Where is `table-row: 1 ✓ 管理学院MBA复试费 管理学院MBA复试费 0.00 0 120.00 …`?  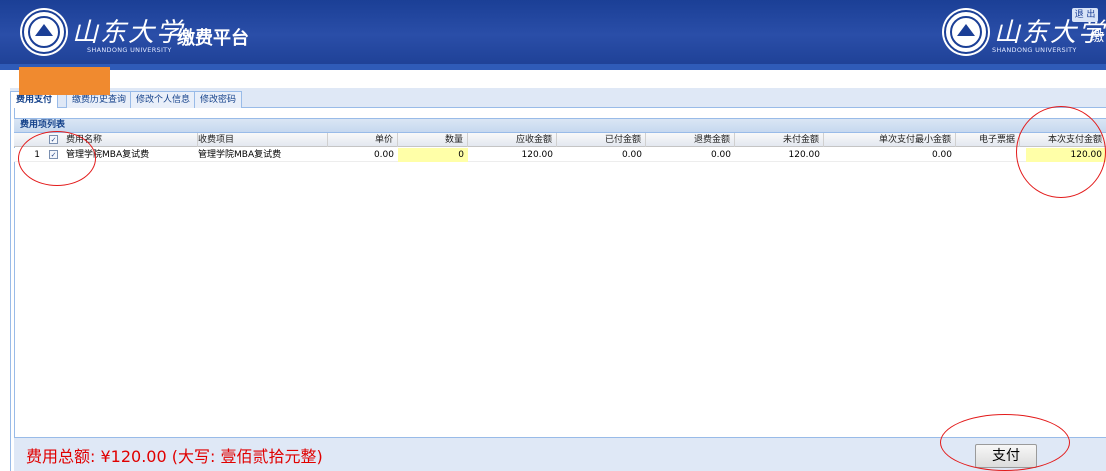 table-row: 1 ✓ 管理学院MBA复试费 管理学院MBA复试费 0.00 0 120.00 … is located at coordinates (560, 155).